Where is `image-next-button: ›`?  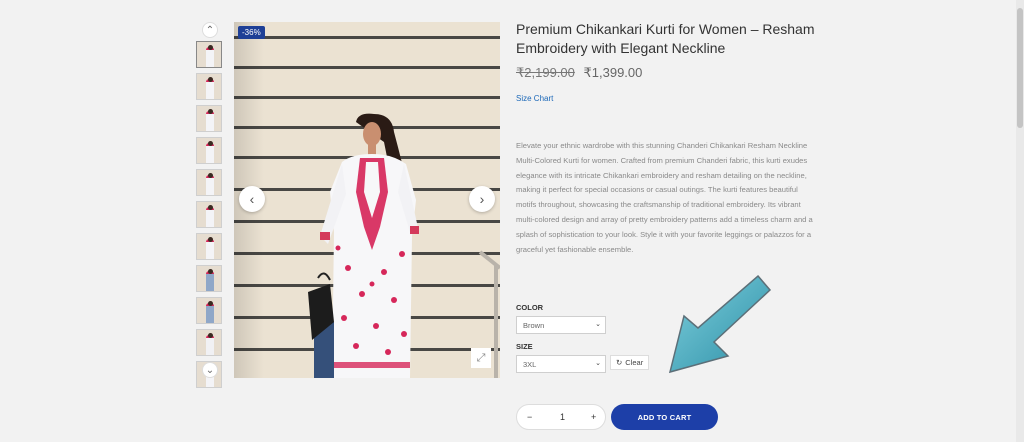 image-next-button: › is located at coordinates (482, 199).